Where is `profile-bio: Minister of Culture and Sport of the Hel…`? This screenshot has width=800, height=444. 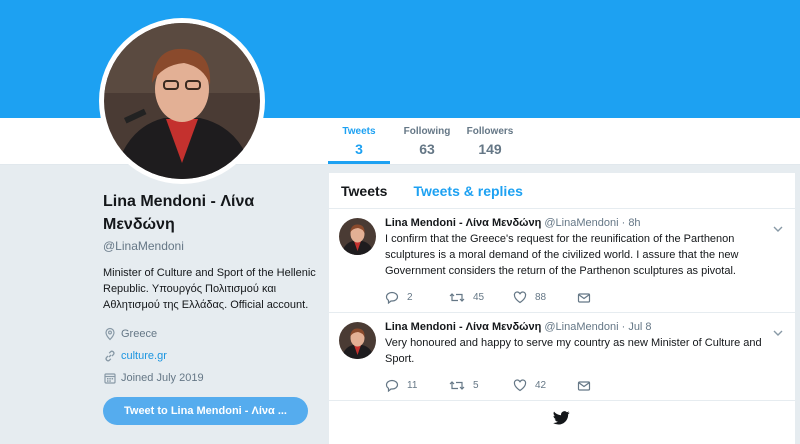 profile-bio: Minister of Culture and Sport of the Hel… is located at coordinates (209, 289).